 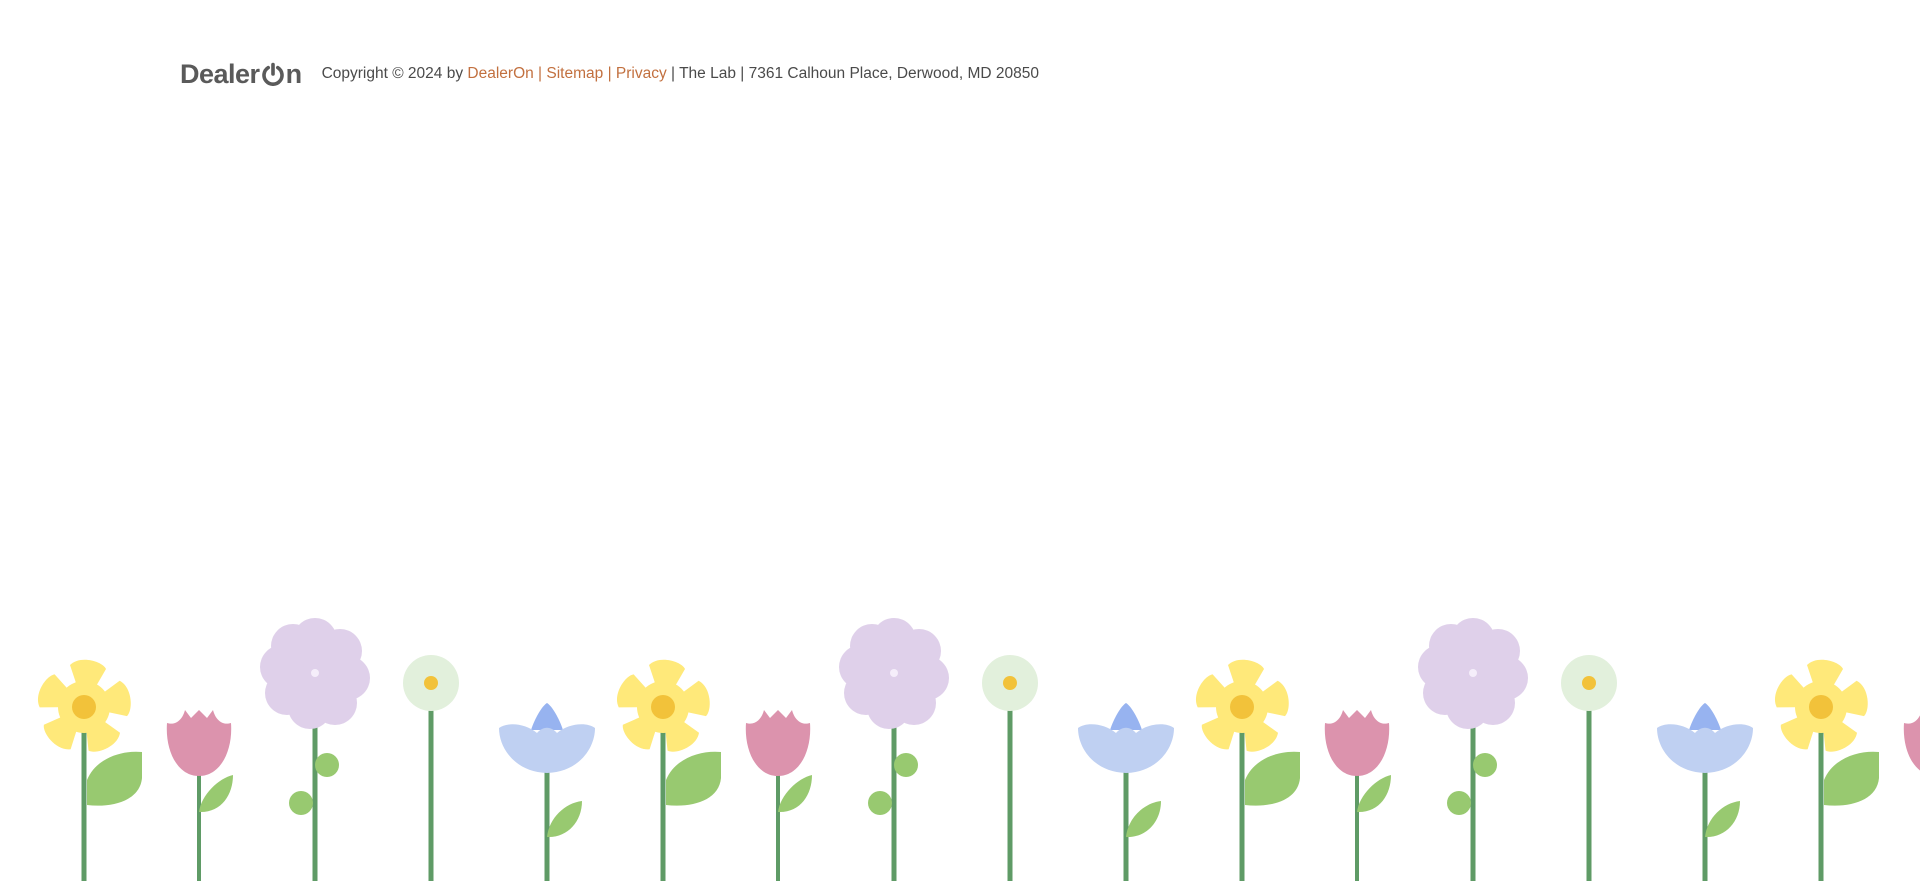 I want to click on dealeron-logo: Dealer n, so click(x=241, y=73).